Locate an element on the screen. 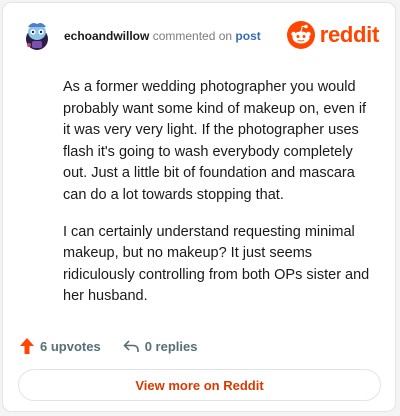  reply-action: 0 replies is located at coordinates (160, 346).